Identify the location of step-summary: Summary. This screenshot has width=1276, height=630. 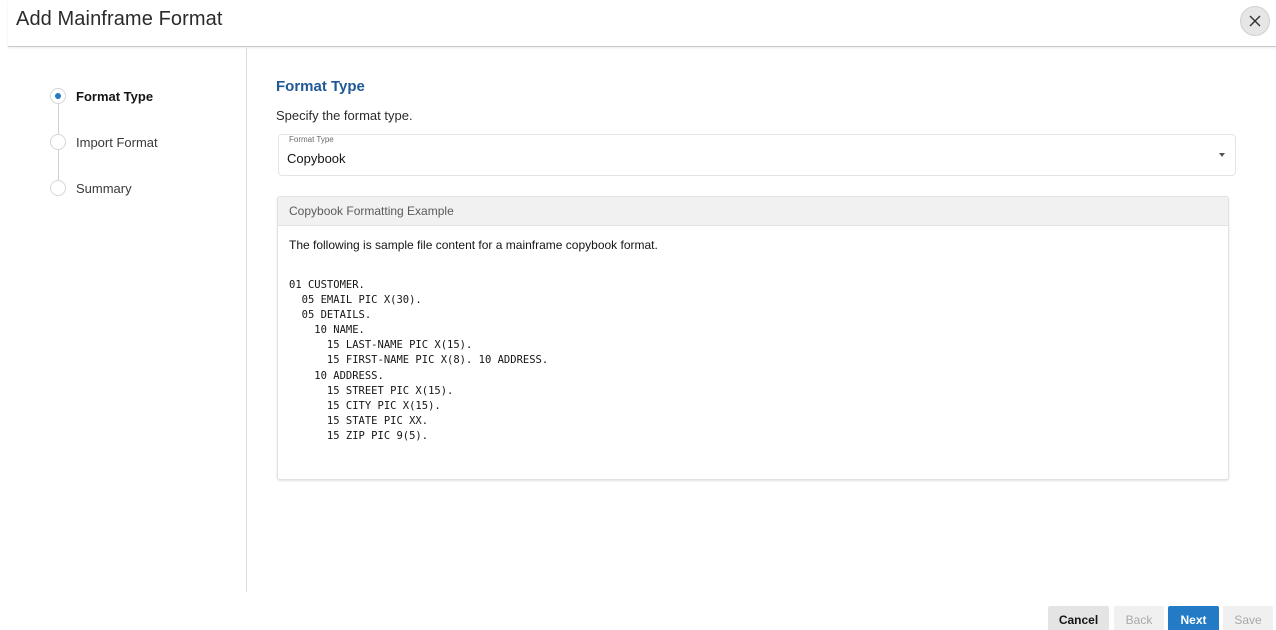
(91, 188).